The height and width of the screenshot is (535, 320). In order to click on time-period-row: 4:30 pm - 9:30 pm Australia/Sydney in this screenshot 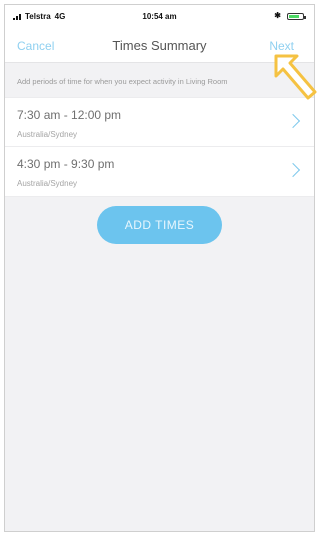, I will do `click(159, 171)`.